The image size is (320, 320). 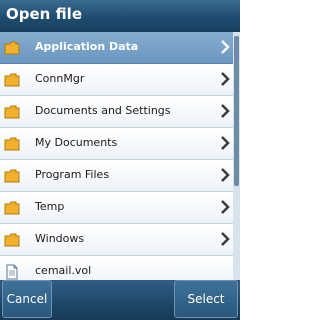 What do you see at coordinates (116, 240) in the screenshot?
I see `list-item: Windows` at bounding box center [116, 240].